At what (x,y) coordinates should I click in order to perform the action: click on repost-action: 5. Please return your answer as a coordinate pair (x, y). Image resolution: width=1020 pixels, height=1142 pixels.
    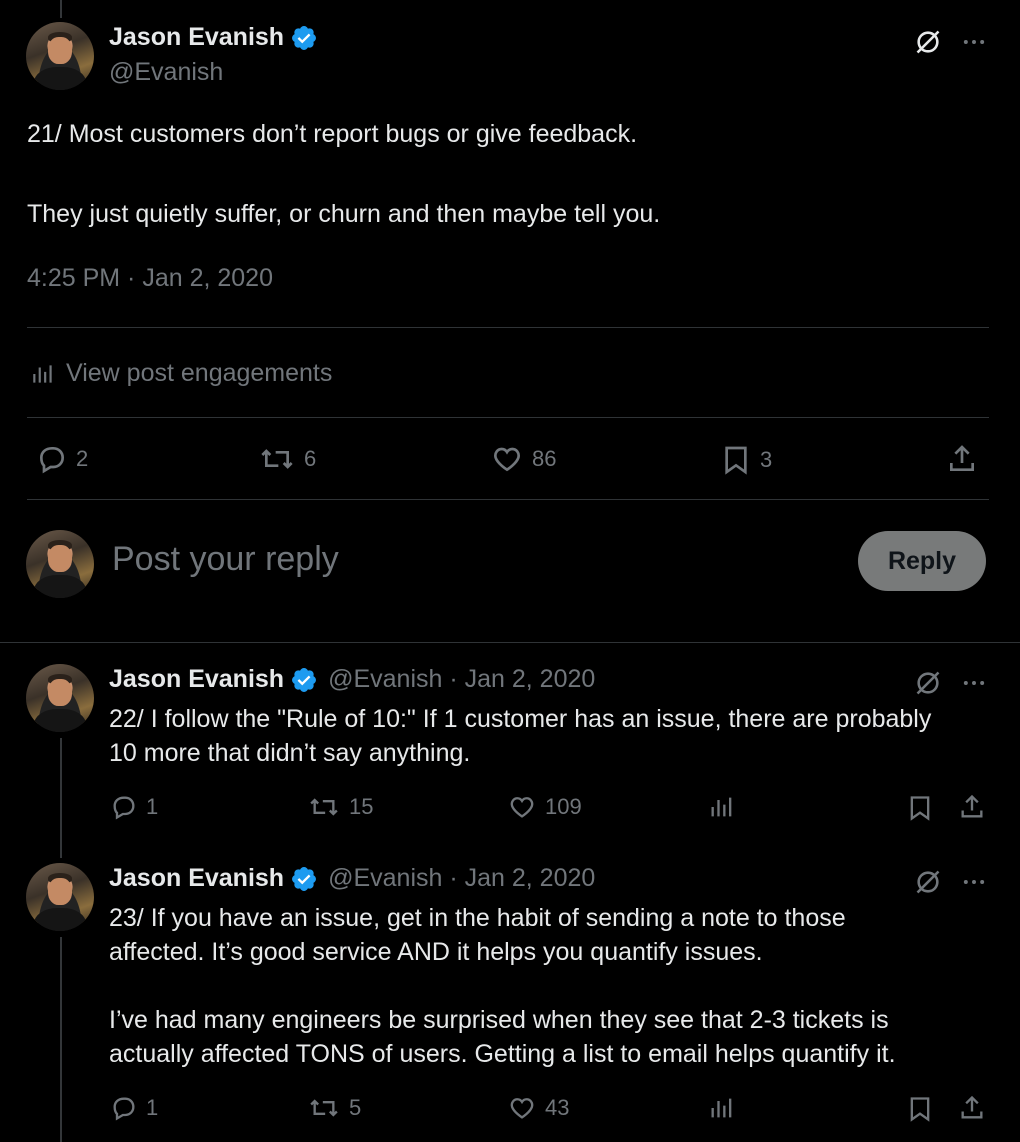
    Looking at the image, I should click on (334, 1108).